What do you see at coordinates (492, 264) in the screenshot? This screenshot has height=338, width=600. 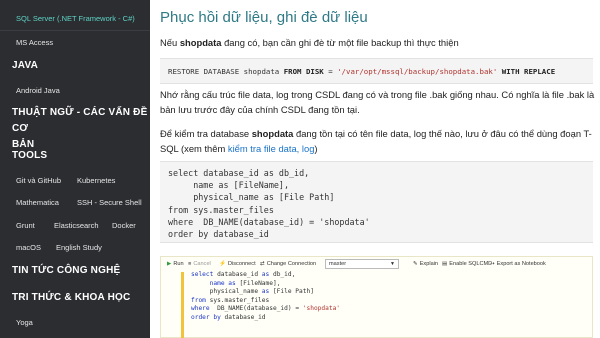 I see `export-icon: ⇢` at bounding box center [492, 264].